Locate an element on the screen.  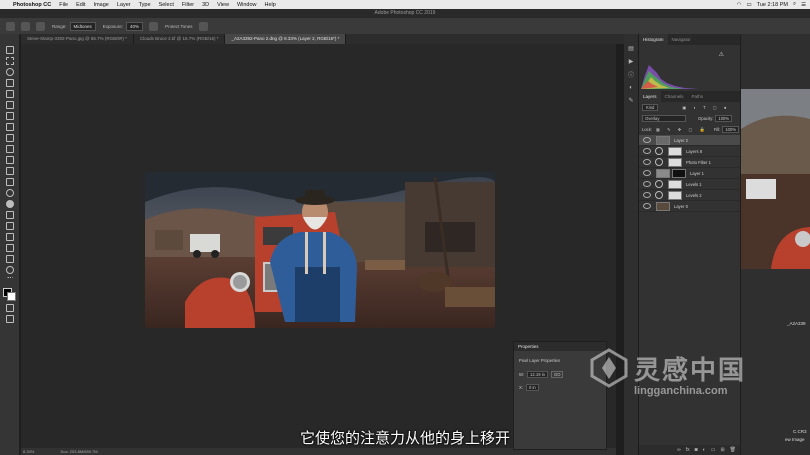
battery-icon: ▭ is located at coordinates (748, 5).